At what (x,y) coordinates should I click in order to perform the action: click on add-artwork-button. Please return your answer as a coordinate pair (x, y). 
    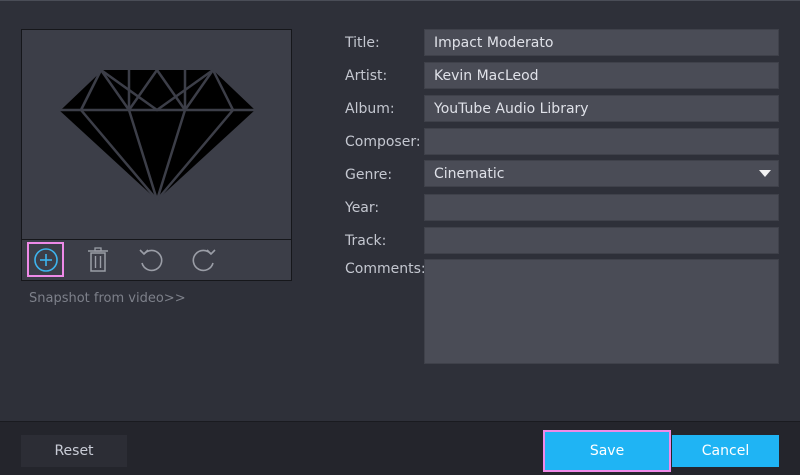
    Looking at the image, I should click on (45, 259).